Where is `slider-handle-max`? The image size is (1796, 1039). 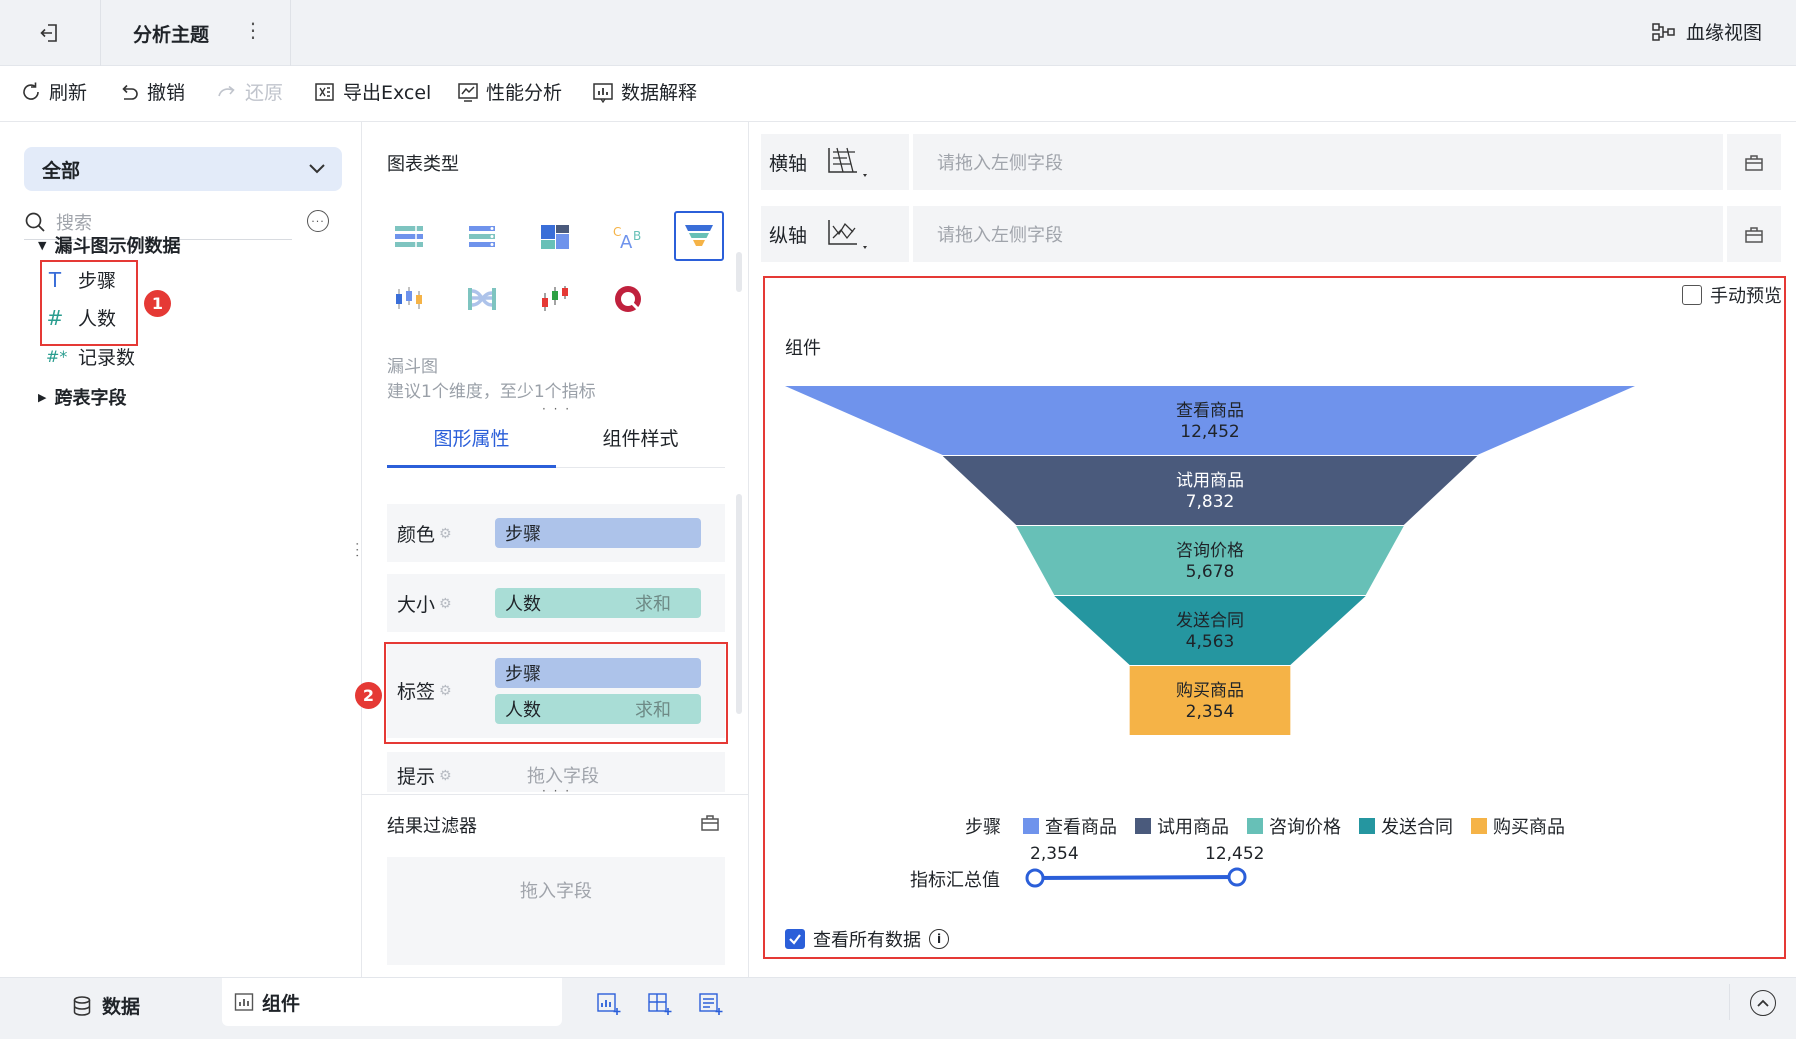
slider-handle-max is located at coordinates (1237, 877).